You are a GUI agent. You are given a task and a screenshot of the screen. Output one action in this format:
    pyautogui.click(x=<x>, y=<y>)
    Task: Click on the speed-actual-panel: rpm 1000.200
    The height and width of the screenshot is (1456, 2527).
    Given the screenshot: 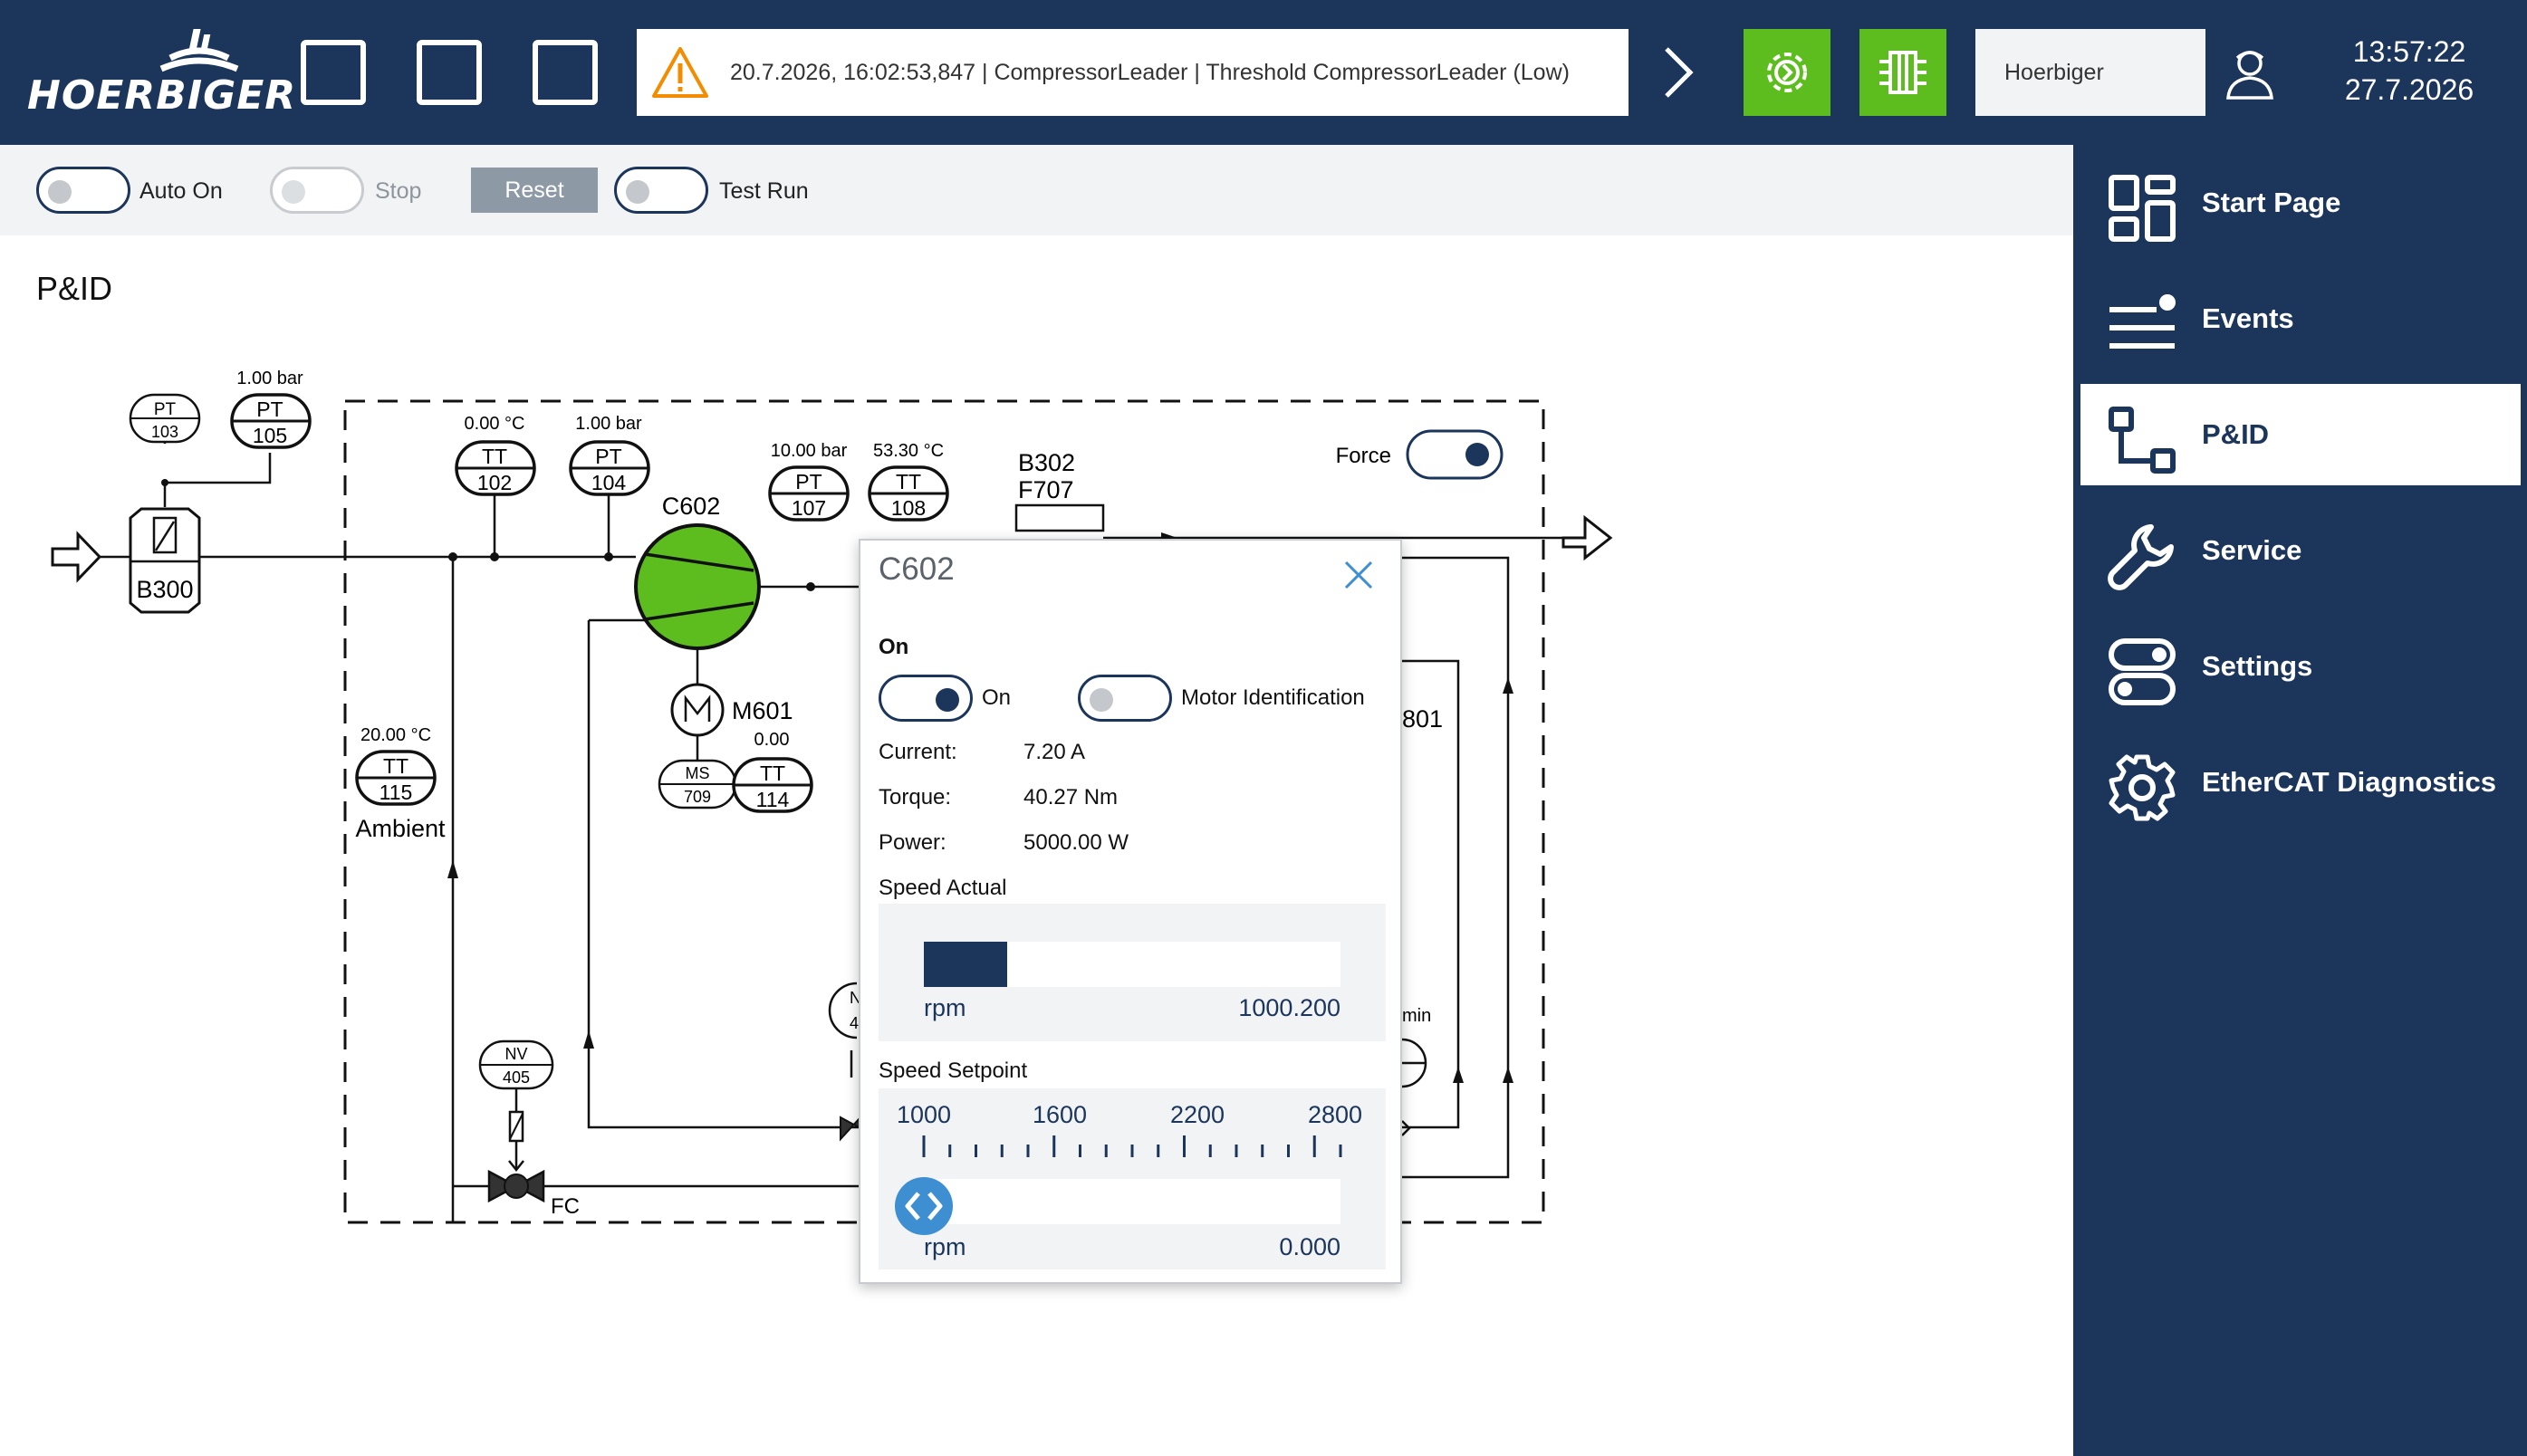 What is the action you would take?
    pyautogui.click(x=1132, y=973)
    